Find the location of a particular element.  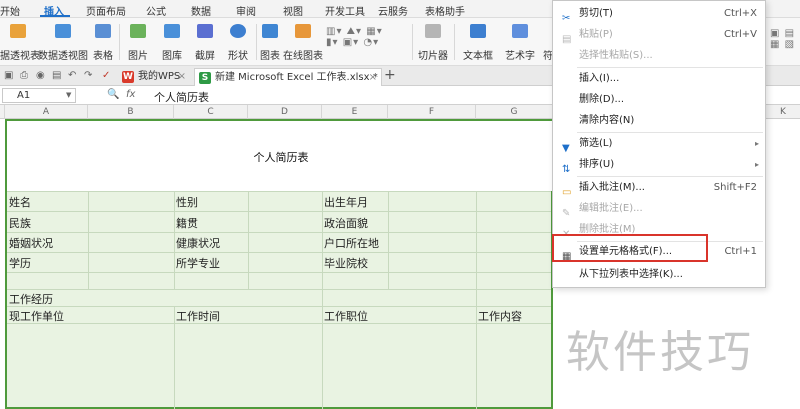

tab-data: 数据 is located at coordinates (201, 10).